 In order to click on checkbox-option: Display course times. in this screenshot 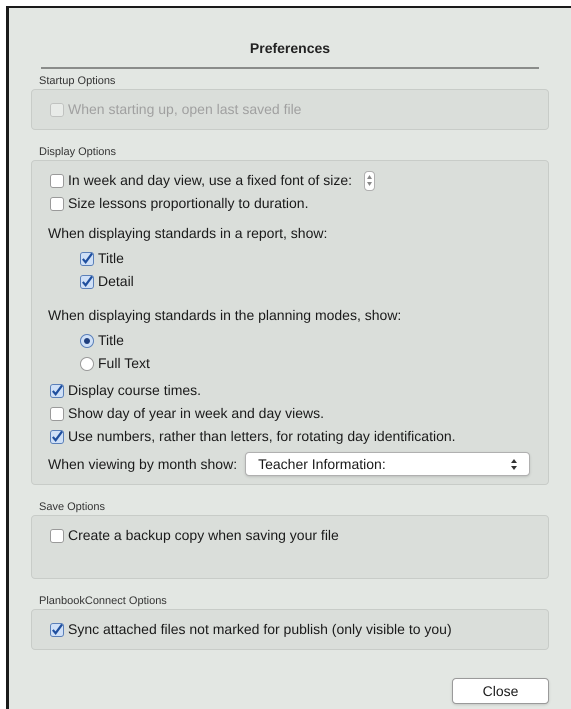, I will do `click(126, 390)`.